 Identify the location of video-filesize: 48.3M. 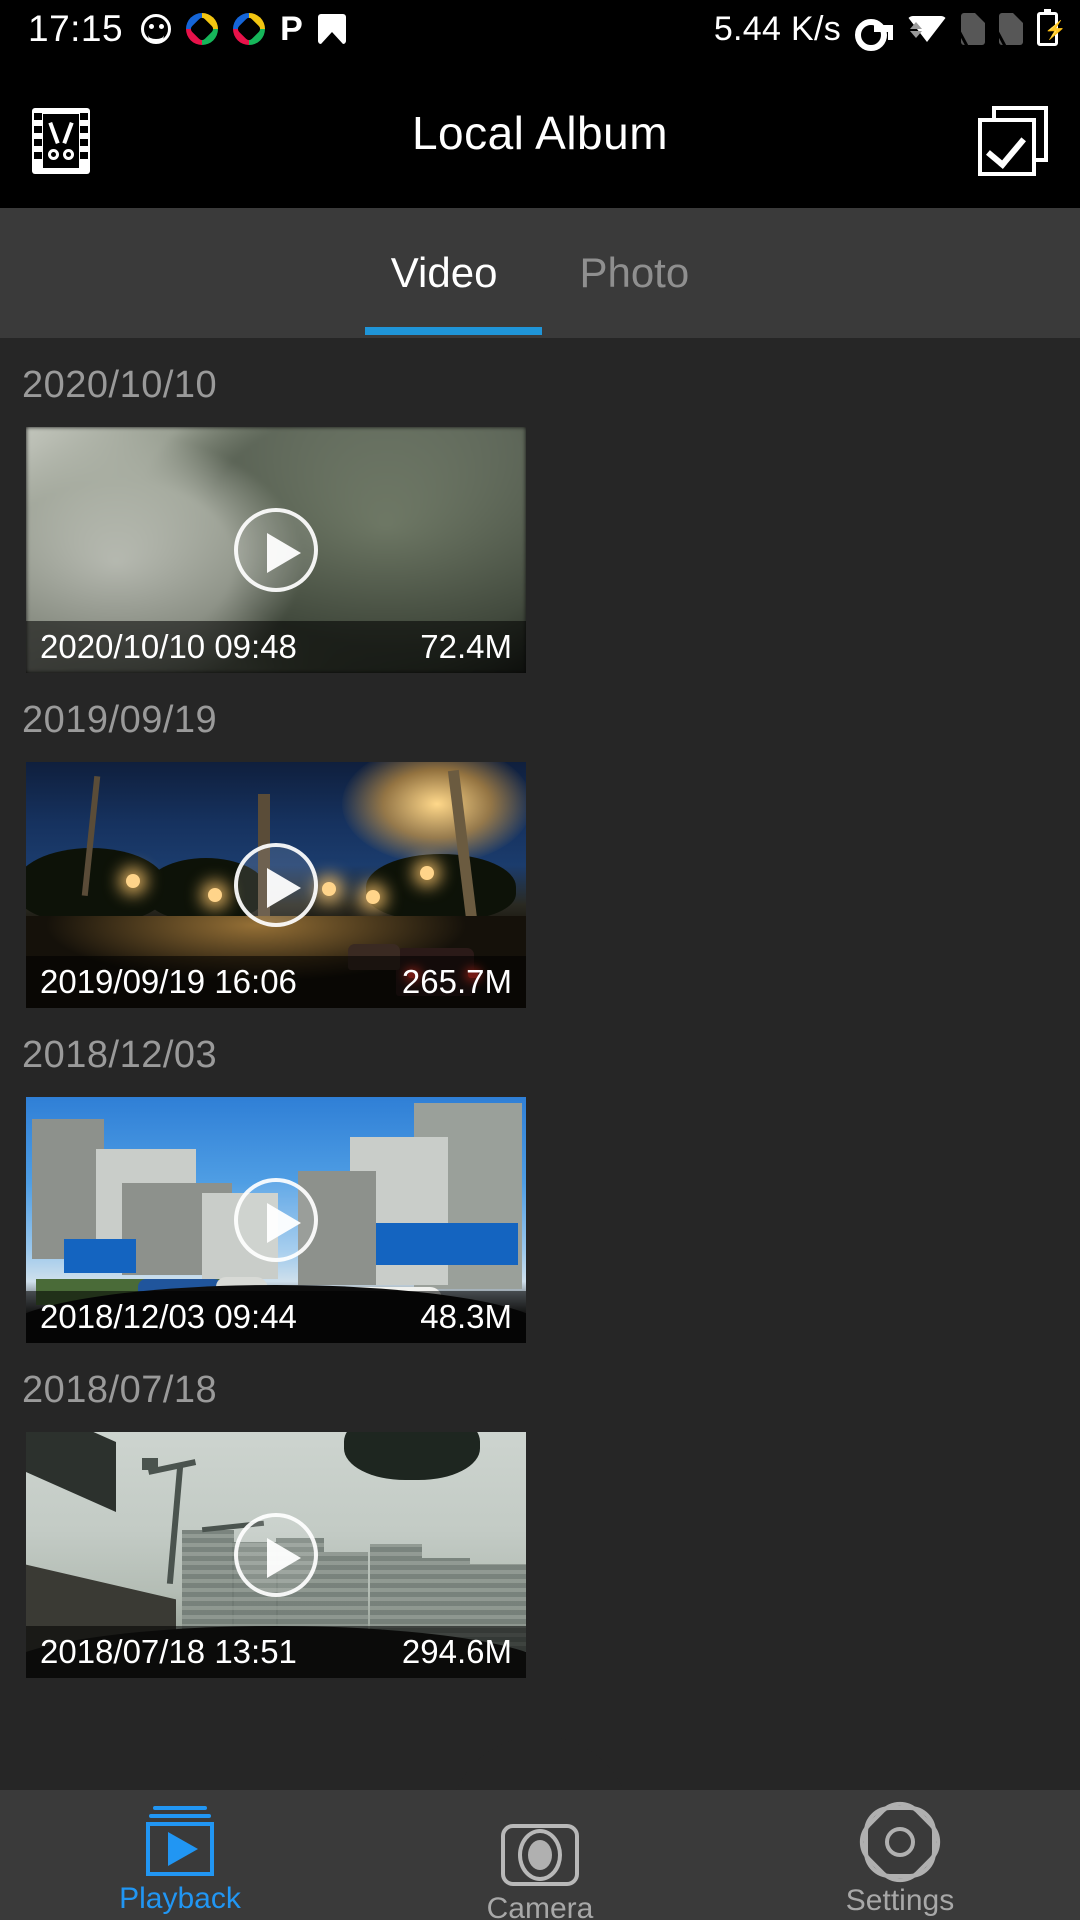
(466, 1316).